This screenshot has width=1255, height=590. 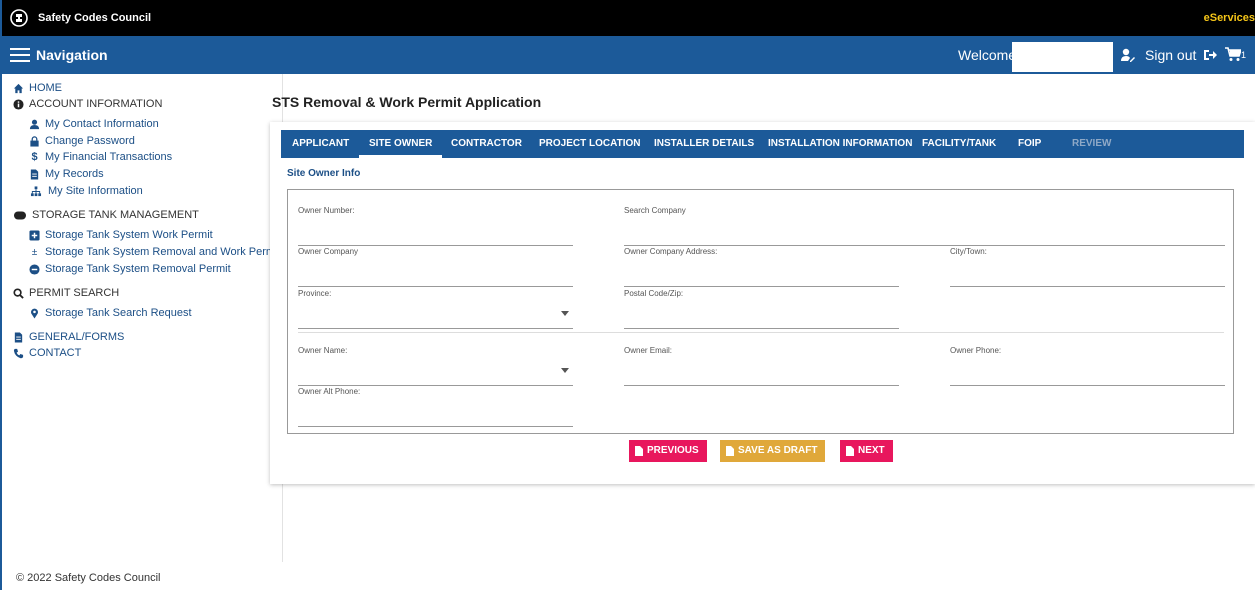 What do you see at coordinates (1091, 144) in the screenshot?
I see `tab-review: REVIEW` at bounding box center [1091, 144].